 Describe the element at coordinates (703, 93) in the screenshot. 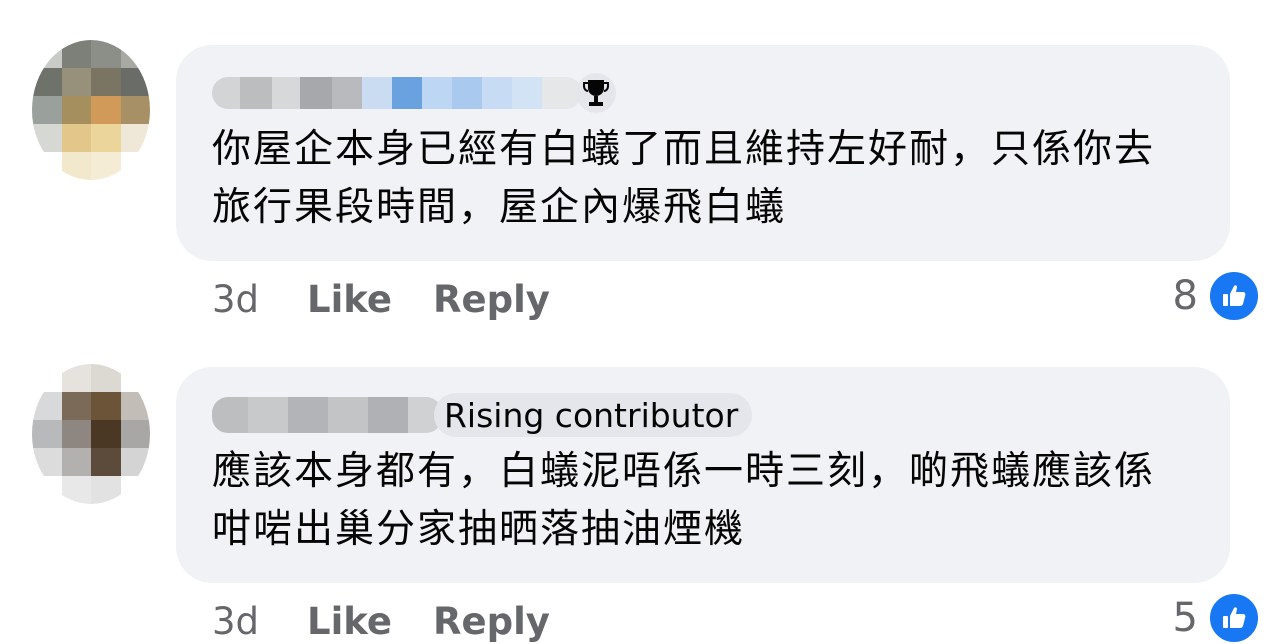

I see `author-row` at that location.